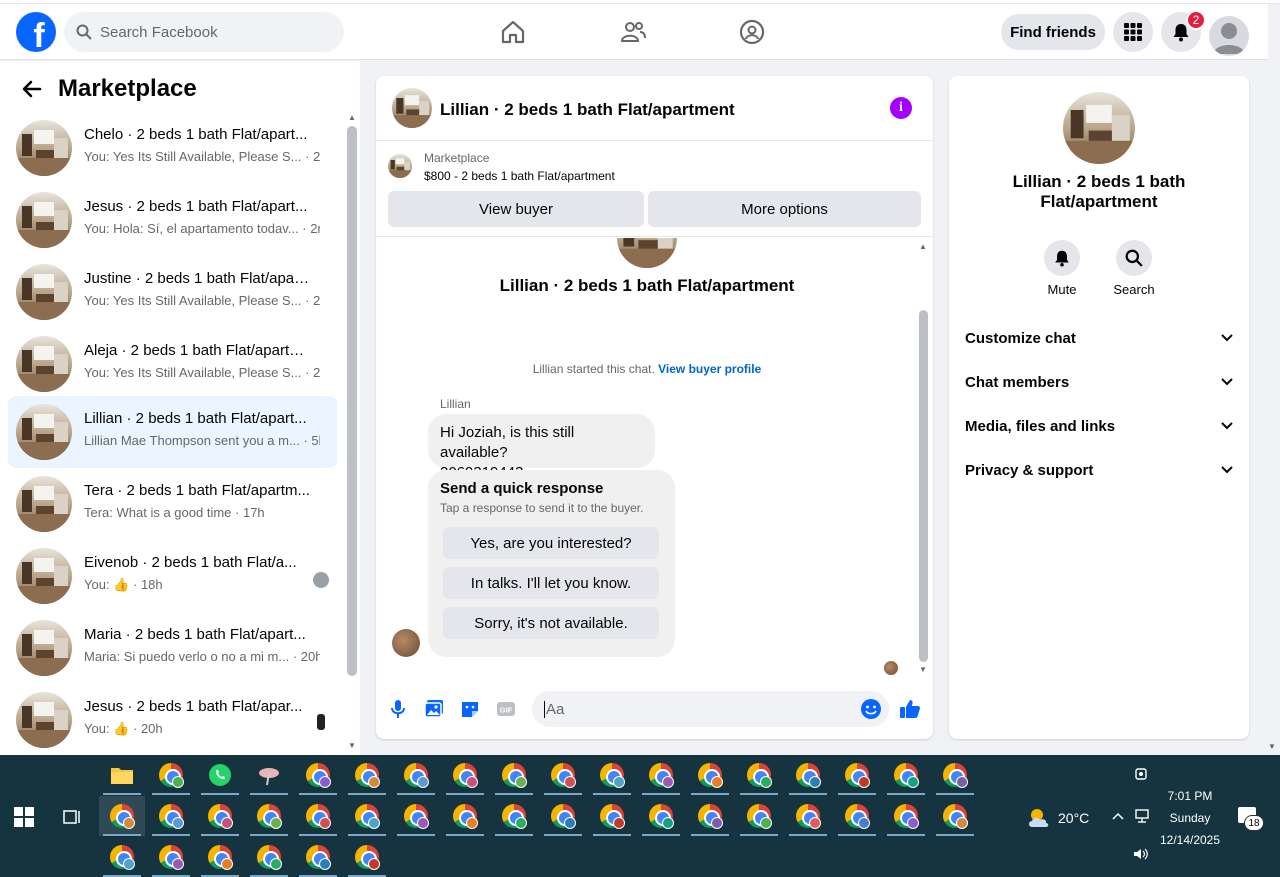 The width and height of the screenshot is (1280, 877). Describe the element at coordinates (551, 623) in the screenshot. I see `quick-response-button: Sorry, it's not available.` at that location.